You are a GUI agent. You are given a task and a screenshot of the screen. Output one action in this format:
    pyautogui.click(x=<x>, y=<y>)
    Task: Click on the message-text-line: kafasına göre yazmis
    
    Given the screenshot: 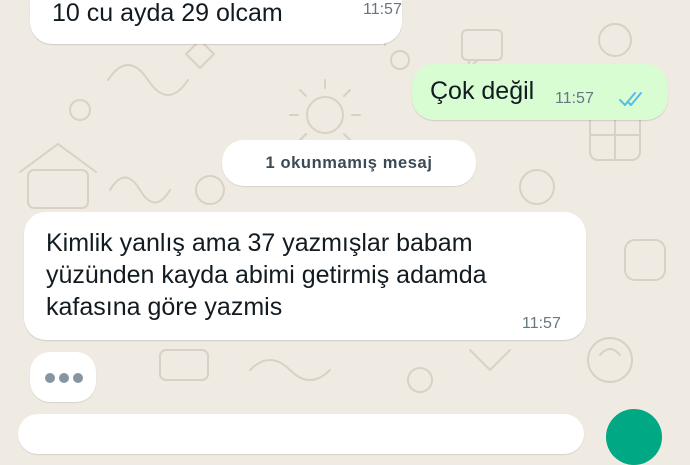 What is the action you would take?
    pyautogui.click(x=164, y=307)
    